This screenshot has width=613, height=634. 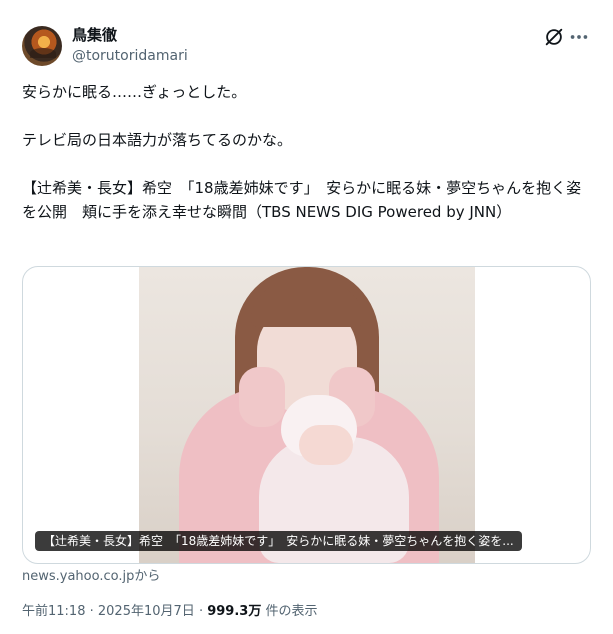 What do you see at coordinates (130, 56) in the screenshot?
I see `user-handle: @torutoridamari` at bounding box center [130, 56].